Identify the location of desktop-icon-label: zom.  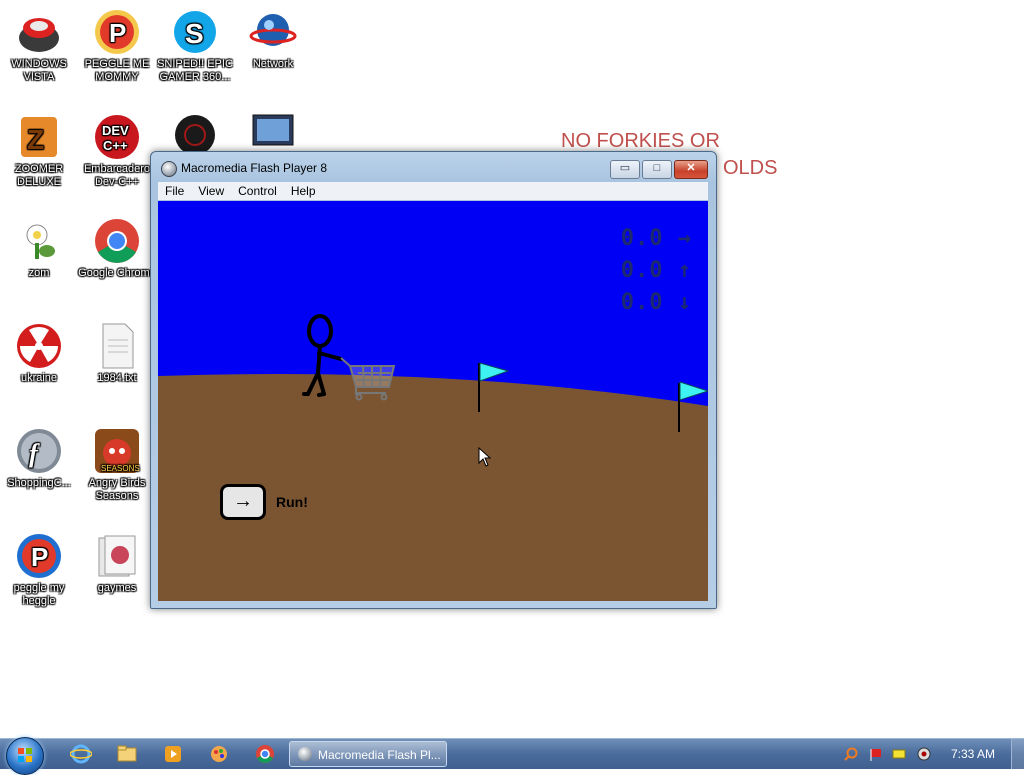
(39, 273).